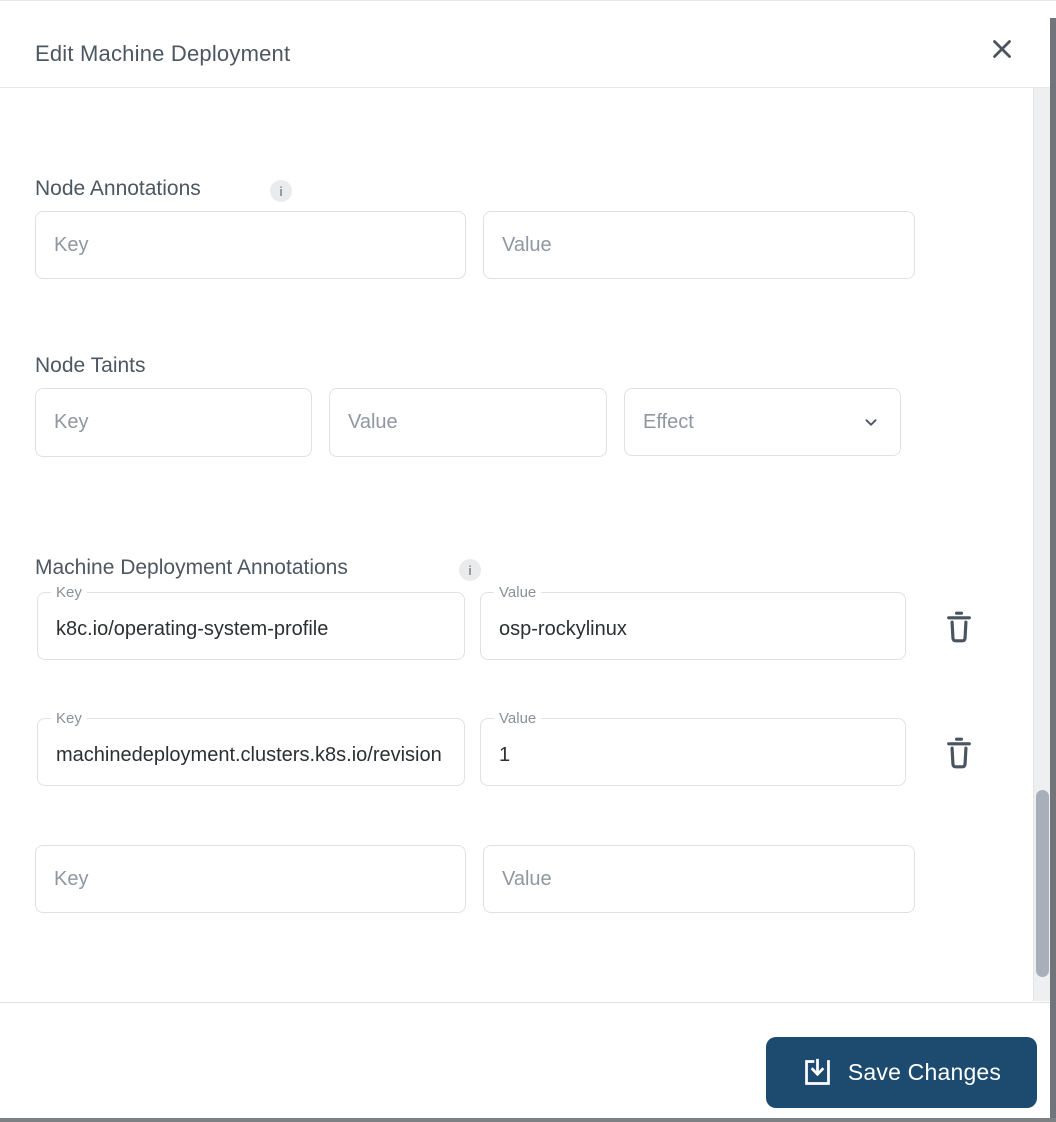  What do you see at coordinates (668, 421) in the screenshot?
I see `effect-select-placeholder: Effect` at bounding box center [668, 421].